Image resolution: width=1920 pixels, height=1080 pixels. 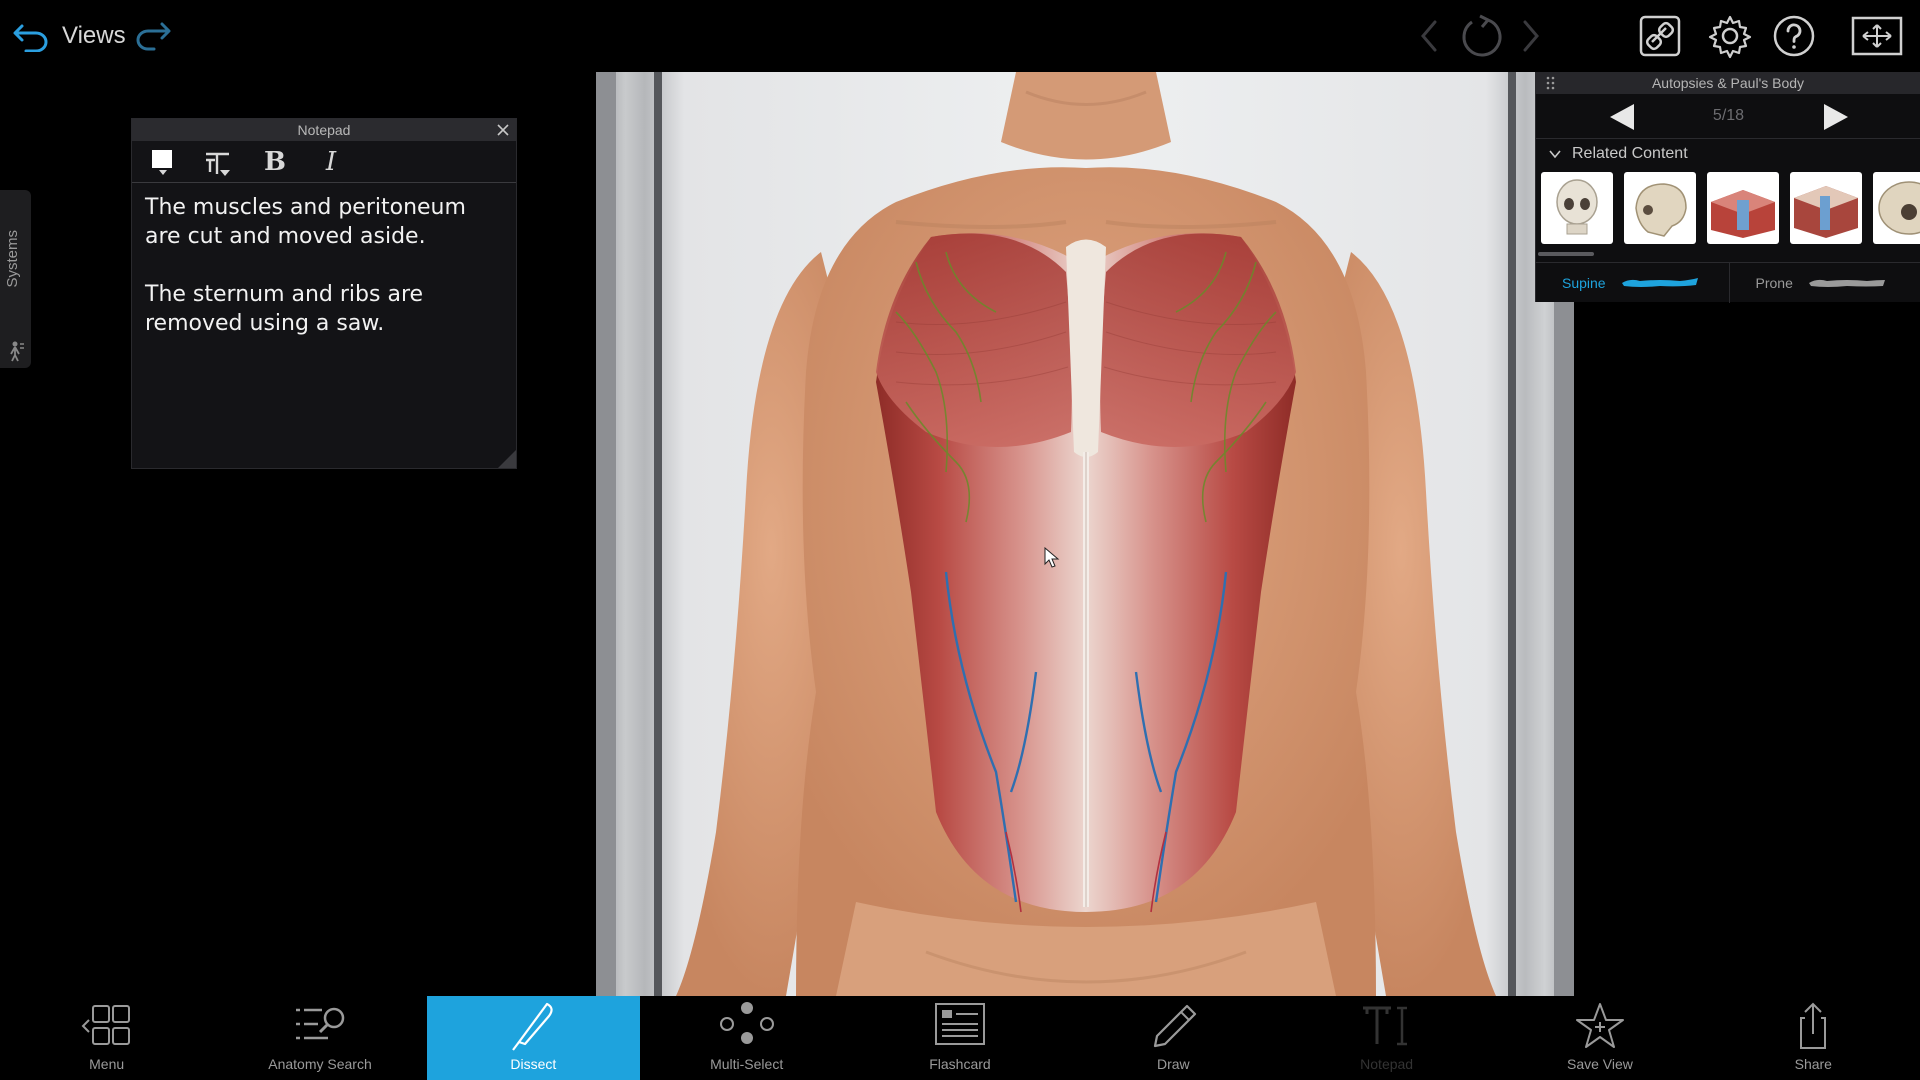 What do you see at coordinates (1387, 1064) in the screenshot?
I see `notepad-label: Notepad` at bounding box center [1387, 1064].